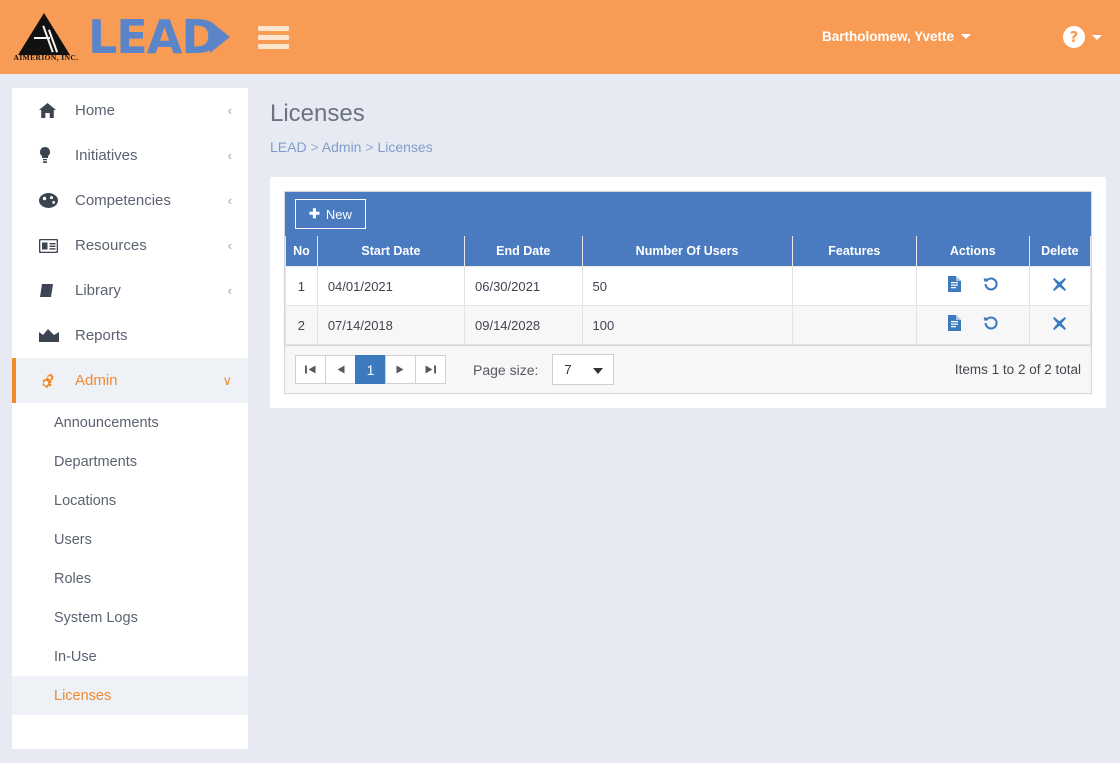 This screenshot has width=1120, height=763. Describe the element at coordinates (1017, 369) in the screenshot. I see `pagination-total-label: Items 1 to 2 of 2 total` at that location.